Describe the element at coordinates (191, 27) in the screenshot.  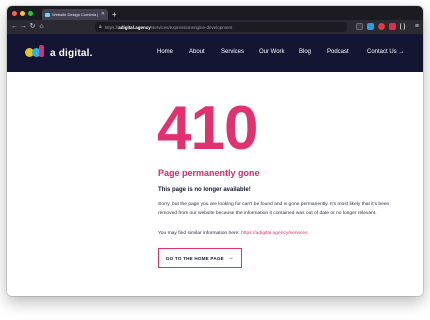
I see `url-path: /services/expressionengine-development` at that location.